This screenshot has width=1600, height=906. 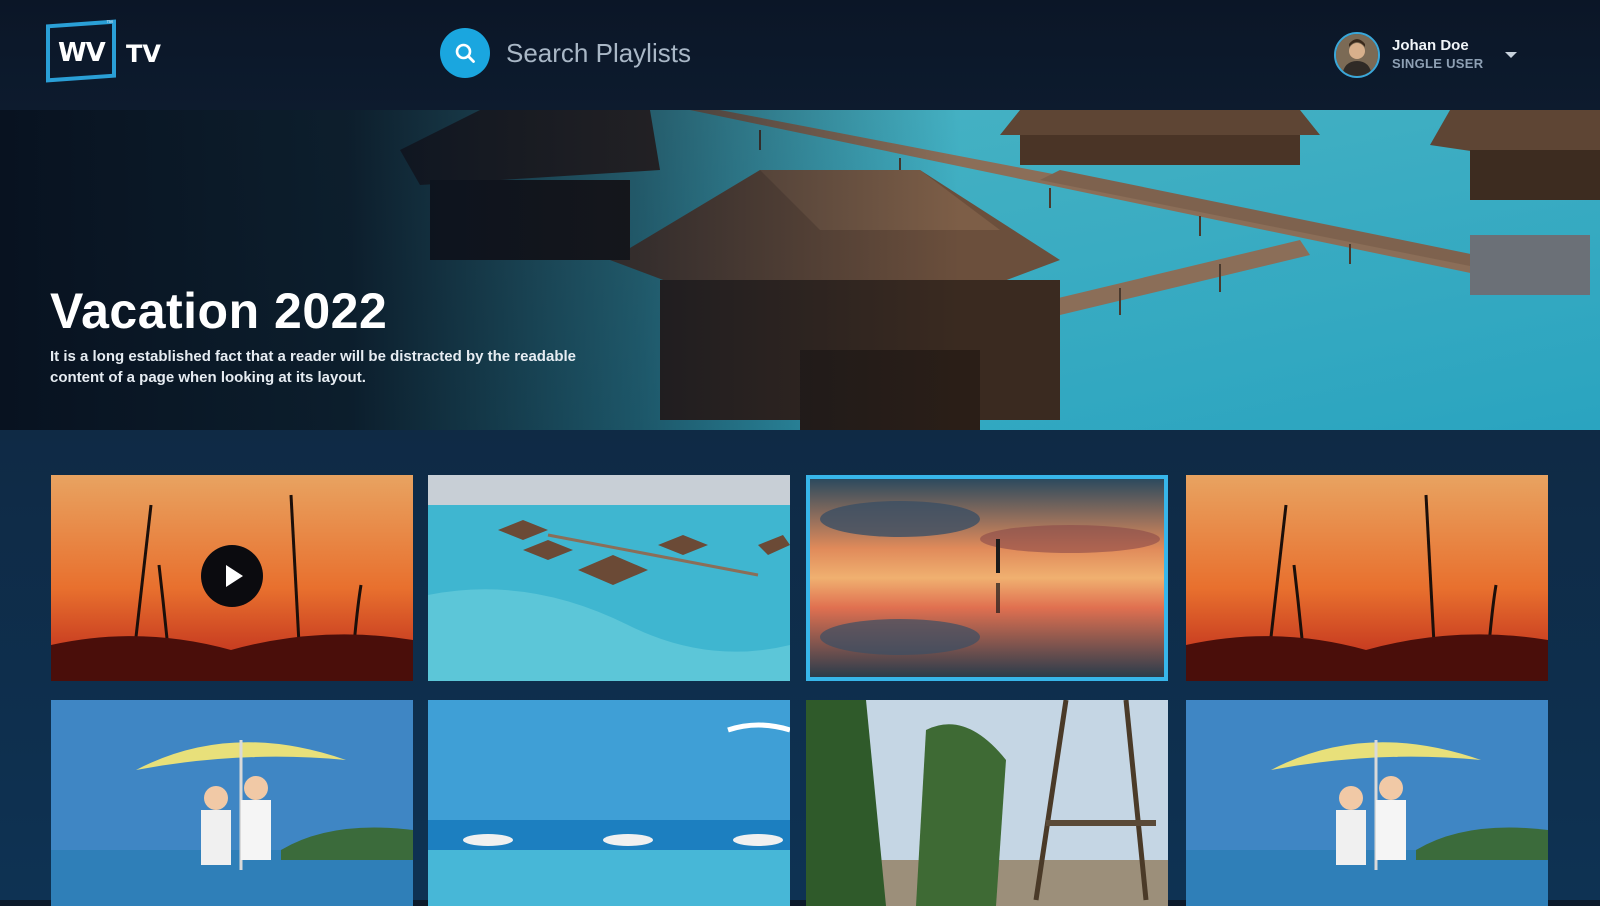 I want to click on search-bar, so click(x=634, y=53).